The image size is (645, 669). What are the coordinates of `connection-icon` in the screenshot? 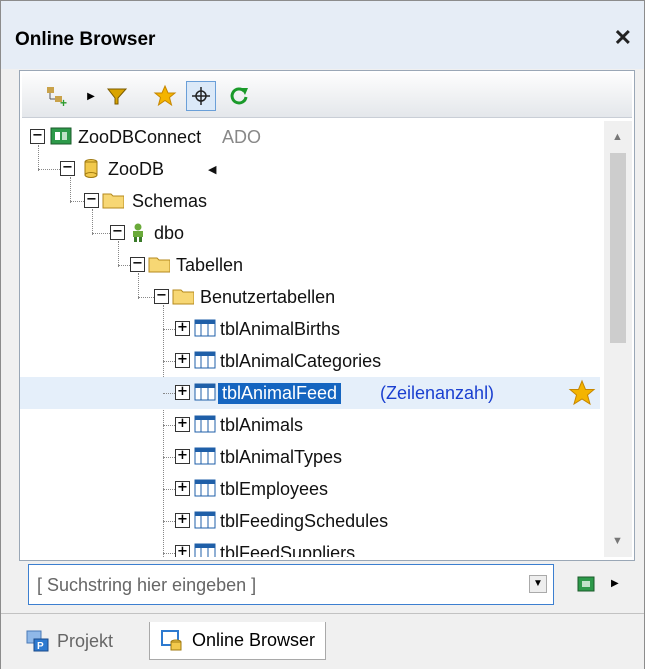 It's located at (61, 136).